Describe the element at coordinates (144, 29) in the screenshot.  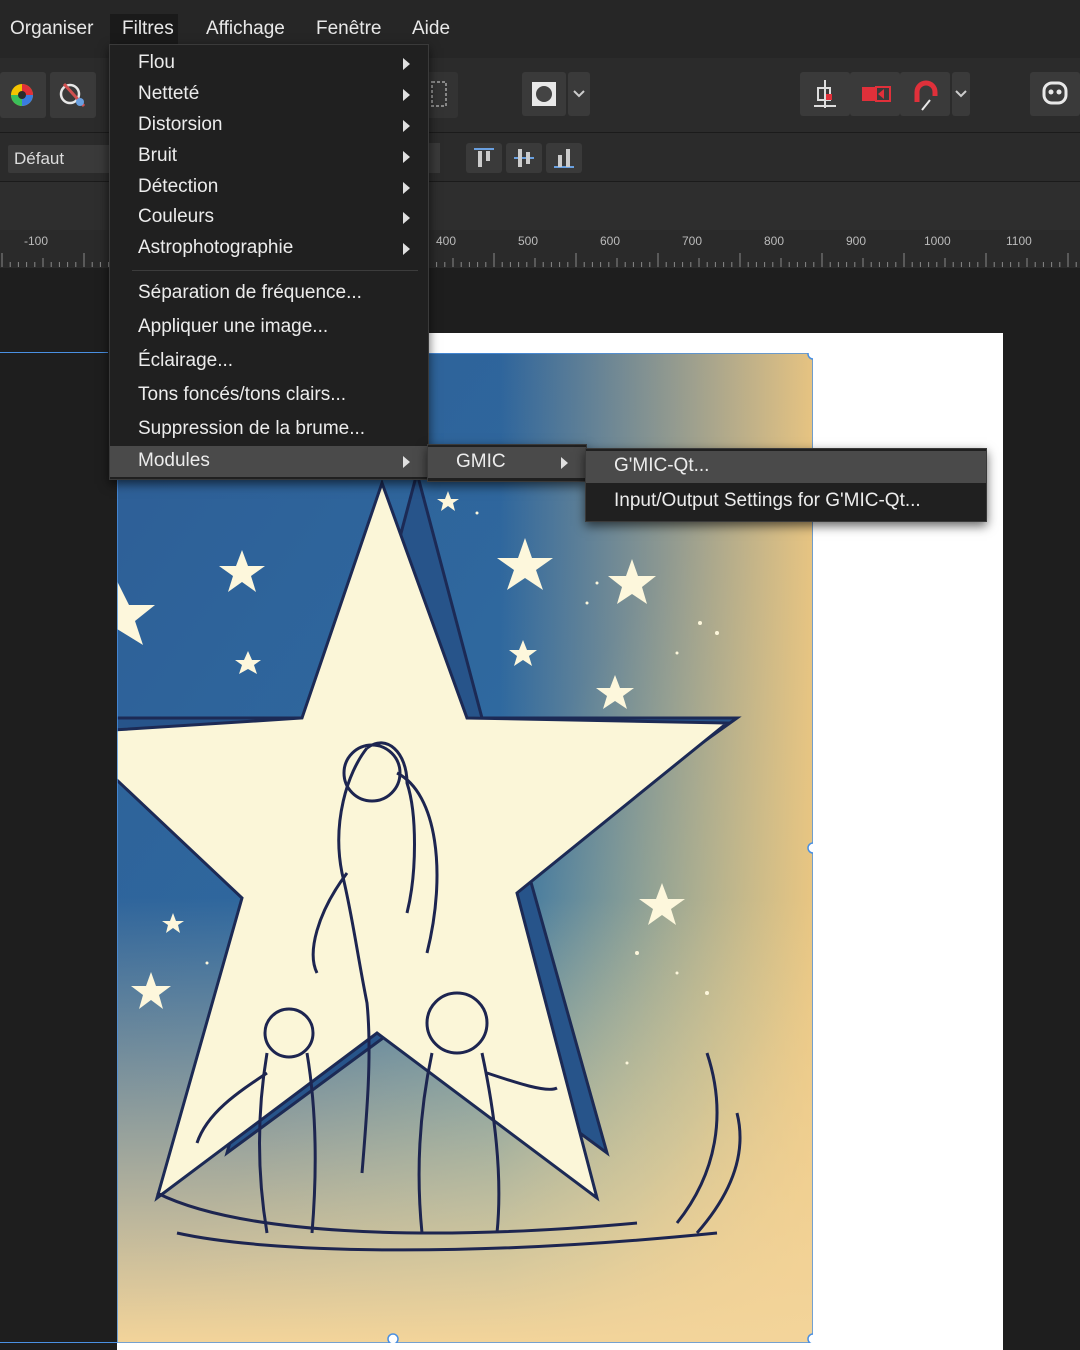
I see `menu-filtres: Filtres` at that location.